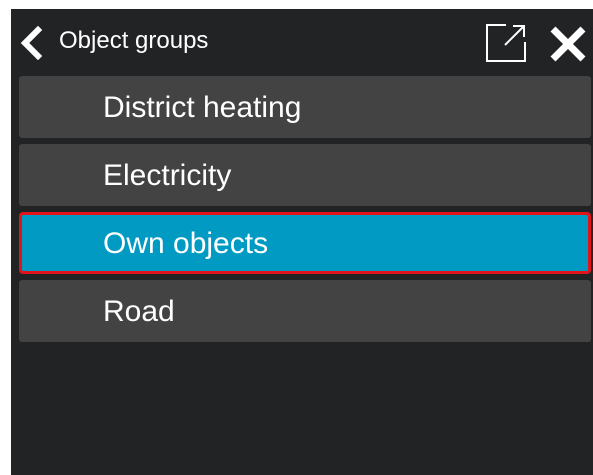  Describe the element at coordinates (506, 43) in the screenshot. I see `open-in-new-window-icon` at that location.